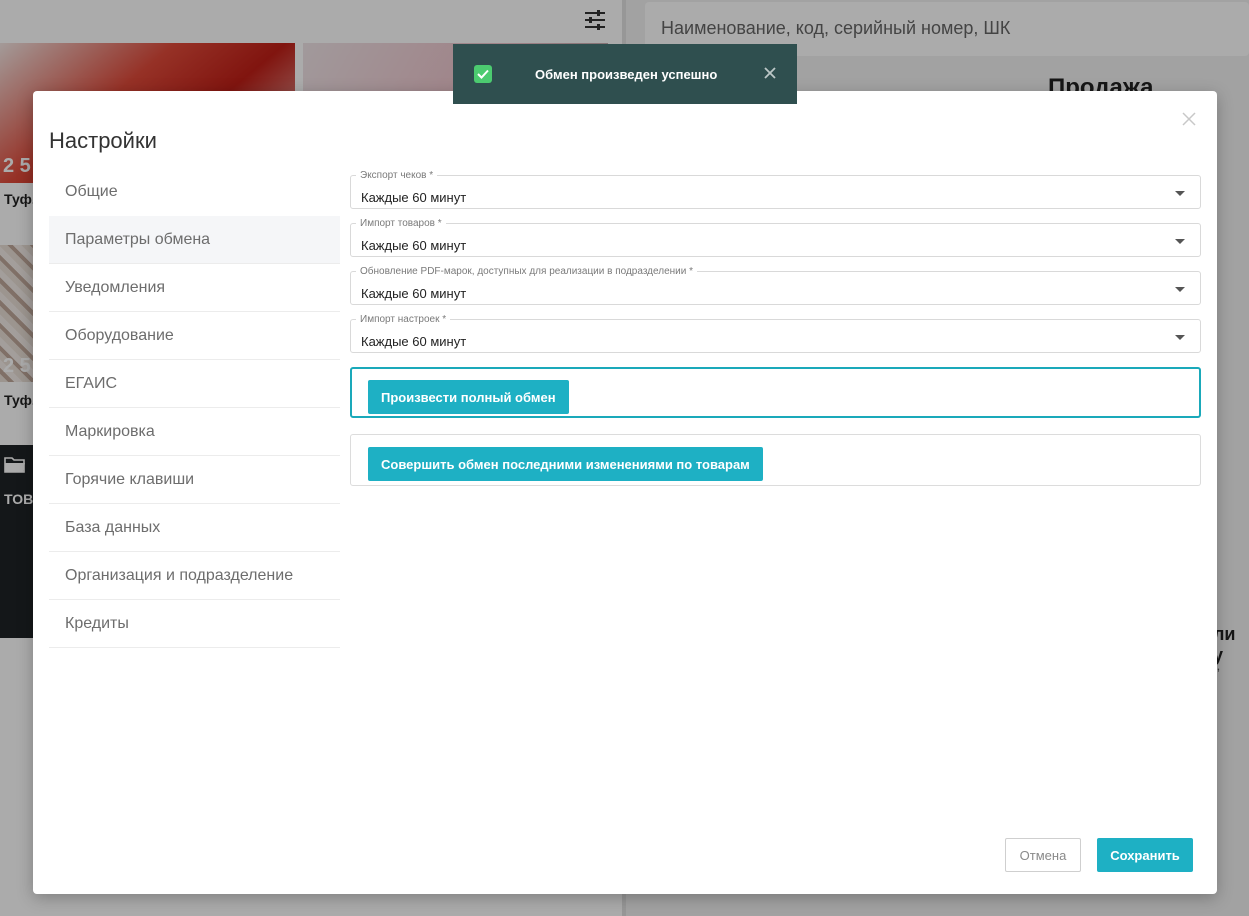 This screenshot has width=1249, height=916. I want to click on nav-item-equipment: Оборудование, so click(194, 336).